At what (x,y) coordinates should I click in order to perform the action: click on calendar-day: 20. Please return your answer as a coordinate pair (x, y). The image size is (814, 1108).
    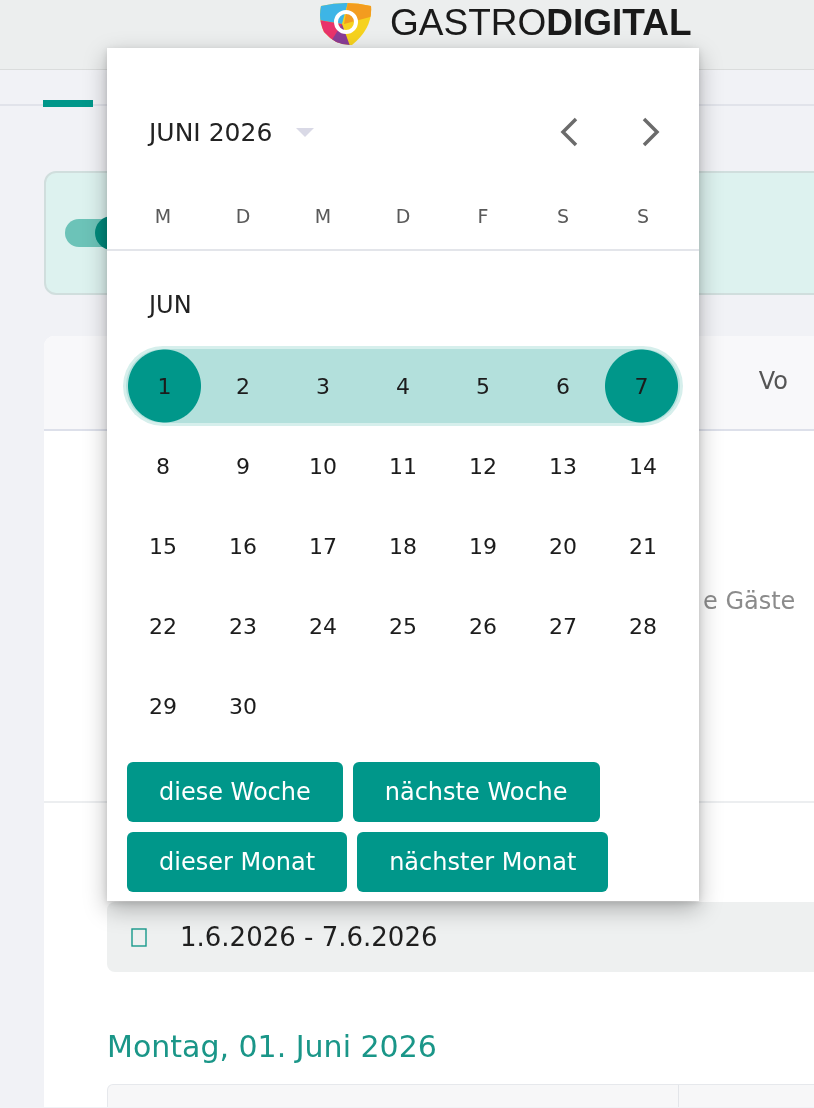
    Looking at the image, I should click on (563, 546).